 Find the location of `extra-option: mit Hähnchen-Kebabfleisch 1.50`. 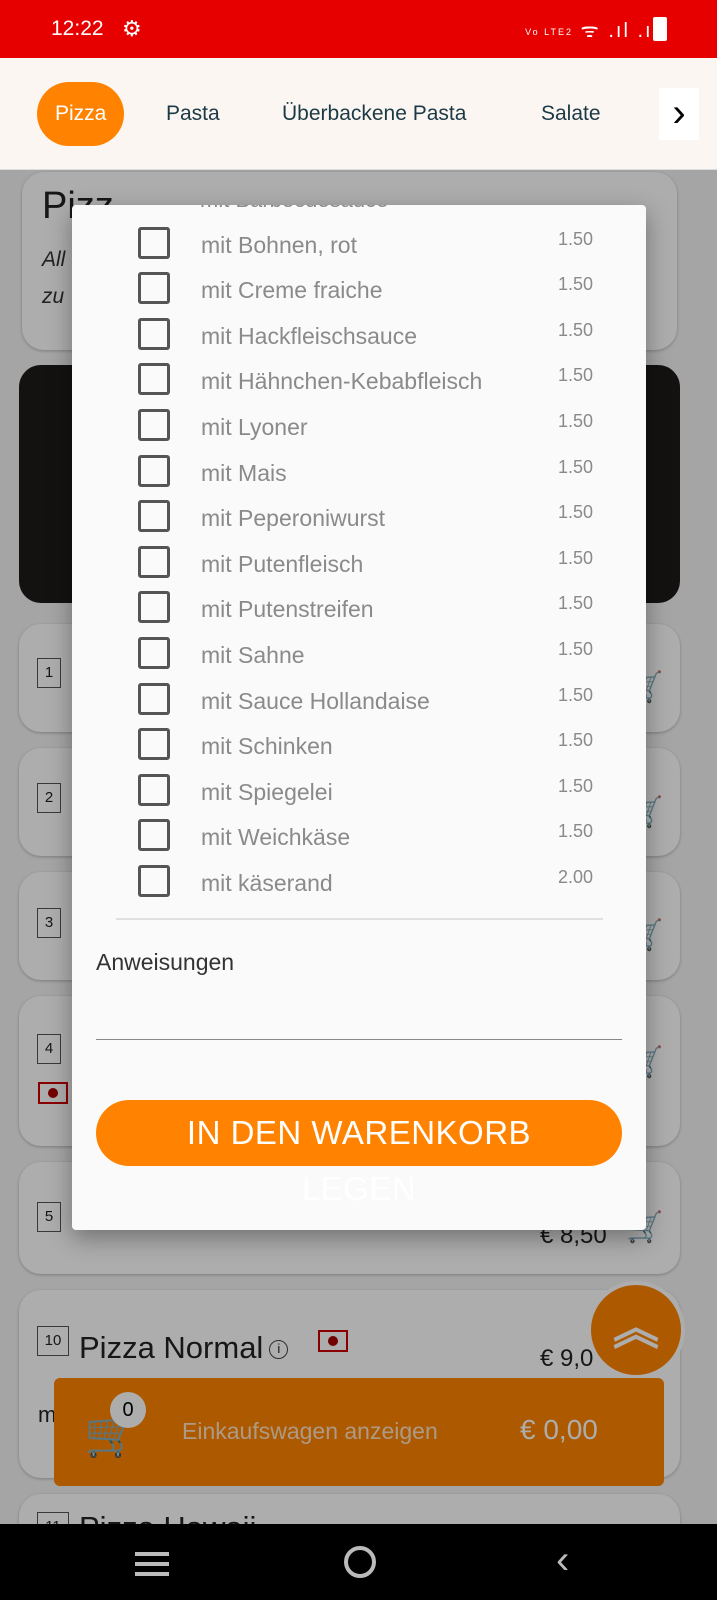

extra-option: mit Hähnchen-Kebabfleisch 1.50 is located at coordinates (359, 379).